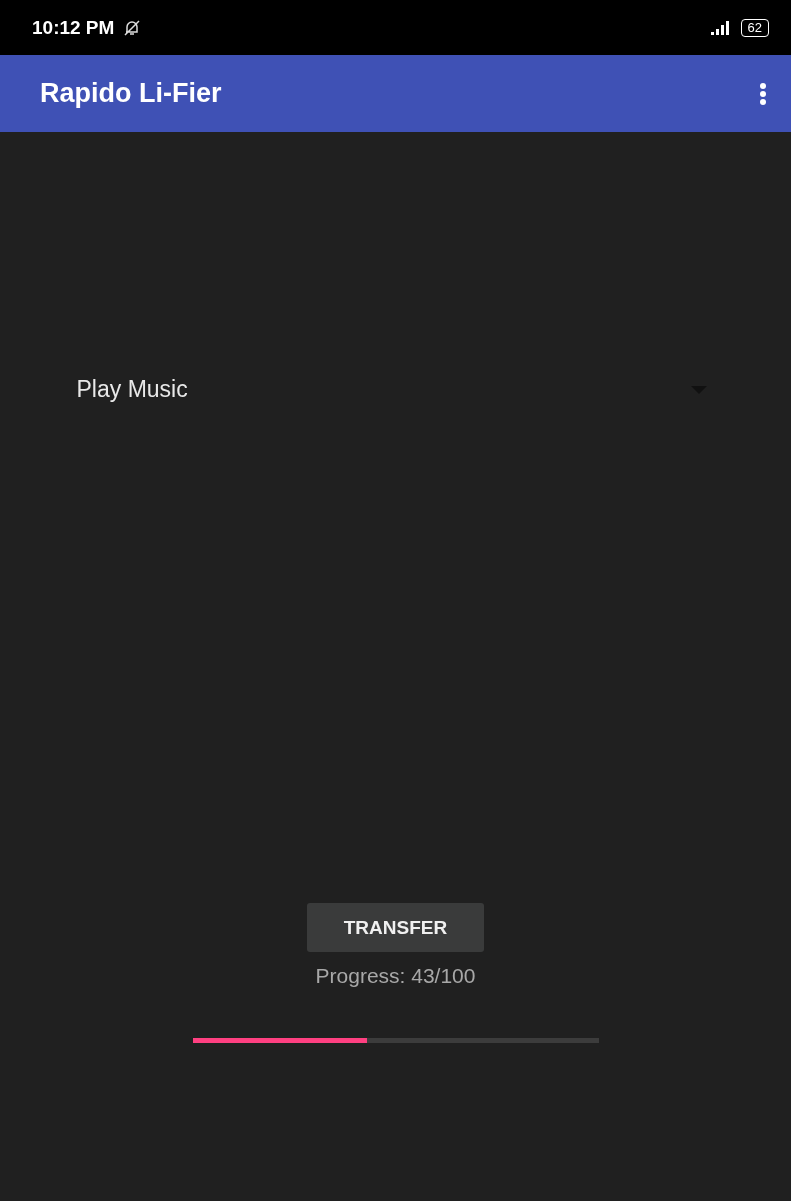 This screenshot has width=791, height=1201. I want to click on battery-level: 62, so click(754, 27).